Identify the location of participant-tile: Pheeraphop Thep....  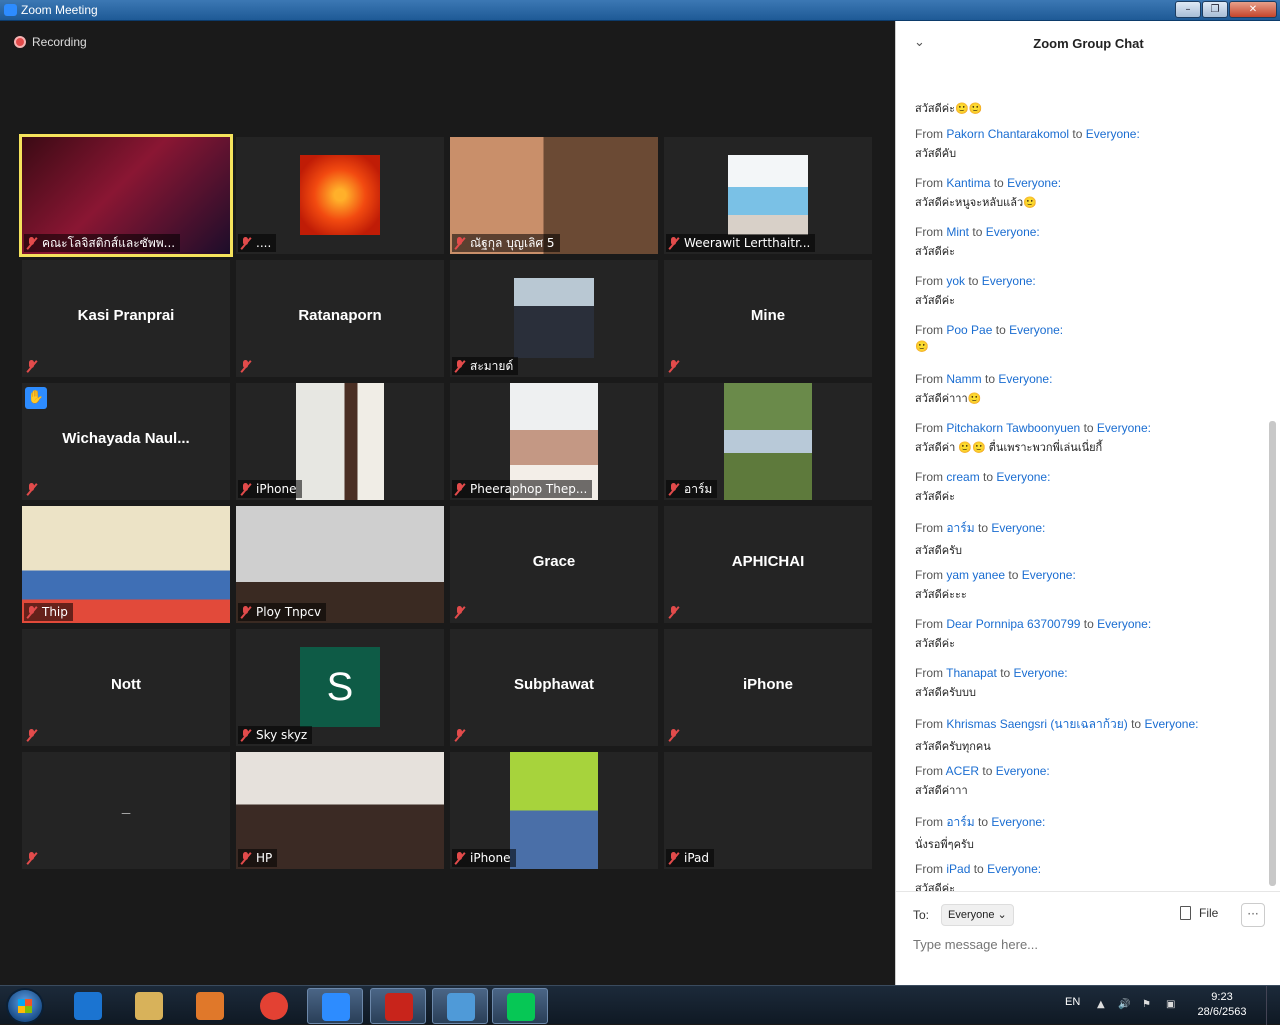
(554, 441).